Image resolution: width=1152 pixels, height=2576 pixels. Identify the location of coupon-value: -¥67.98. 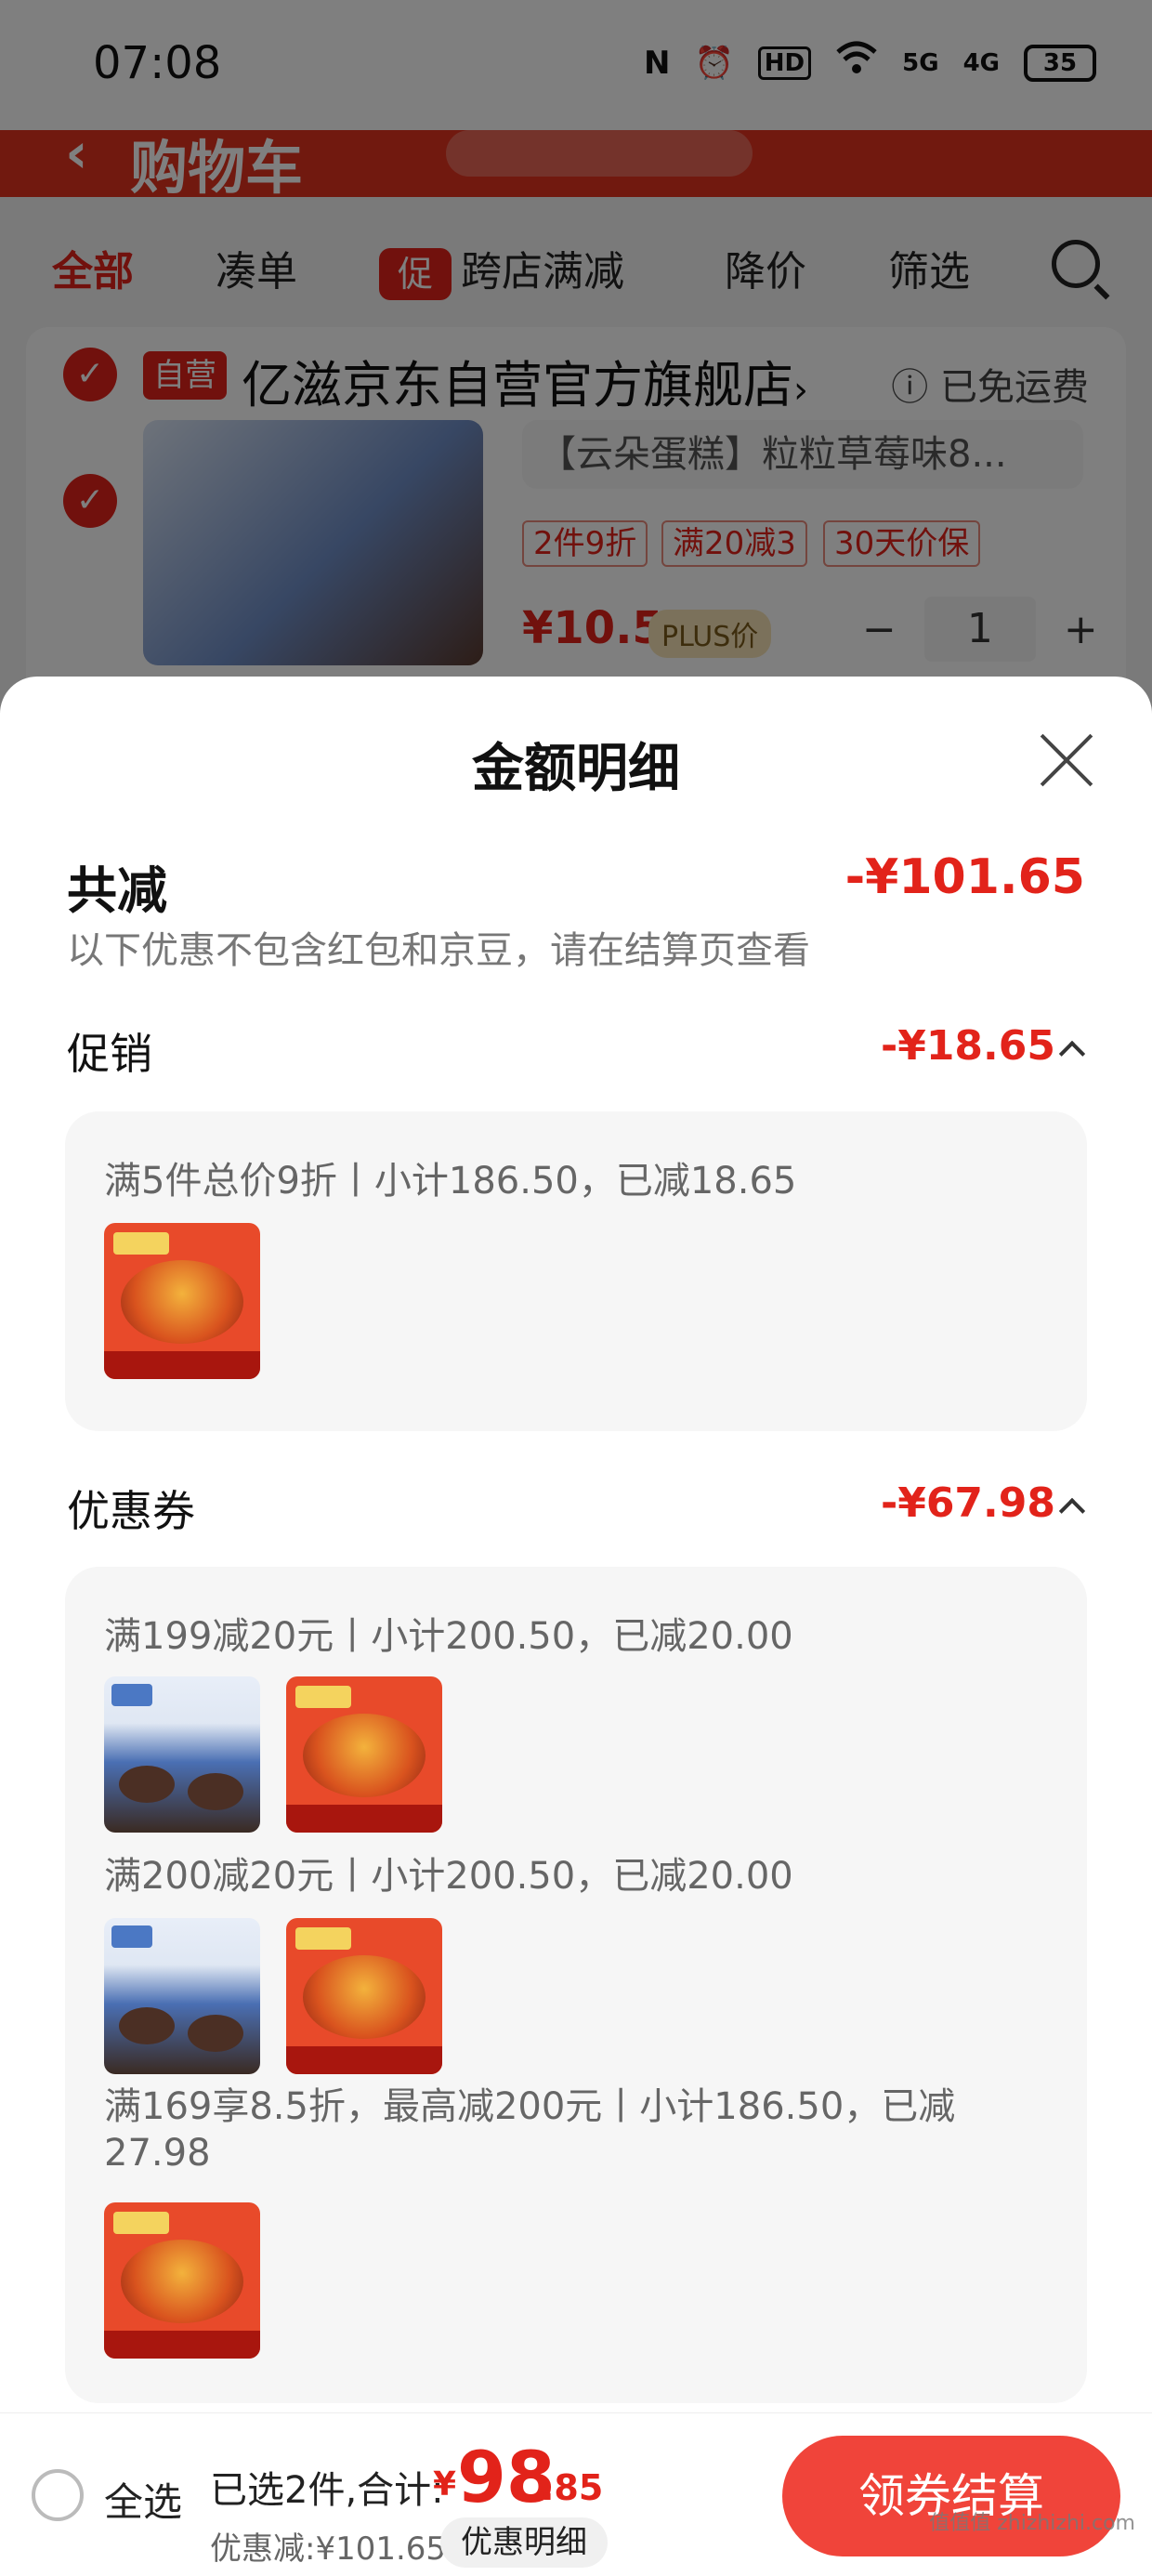
(968, 1503).